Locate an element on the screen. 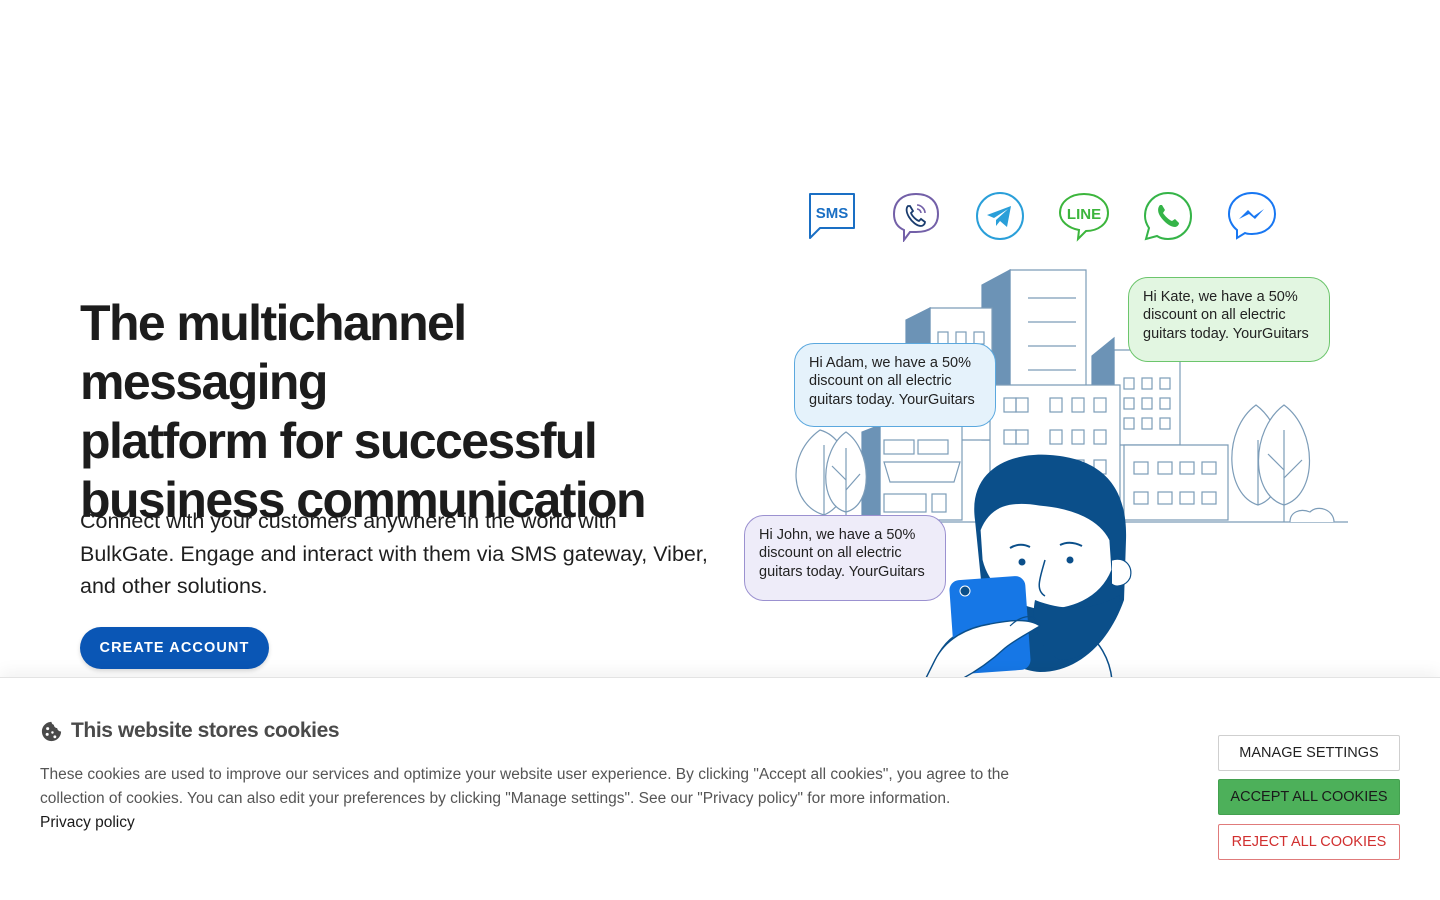  line-icon: LINE is located at coordinates (1084, 217).